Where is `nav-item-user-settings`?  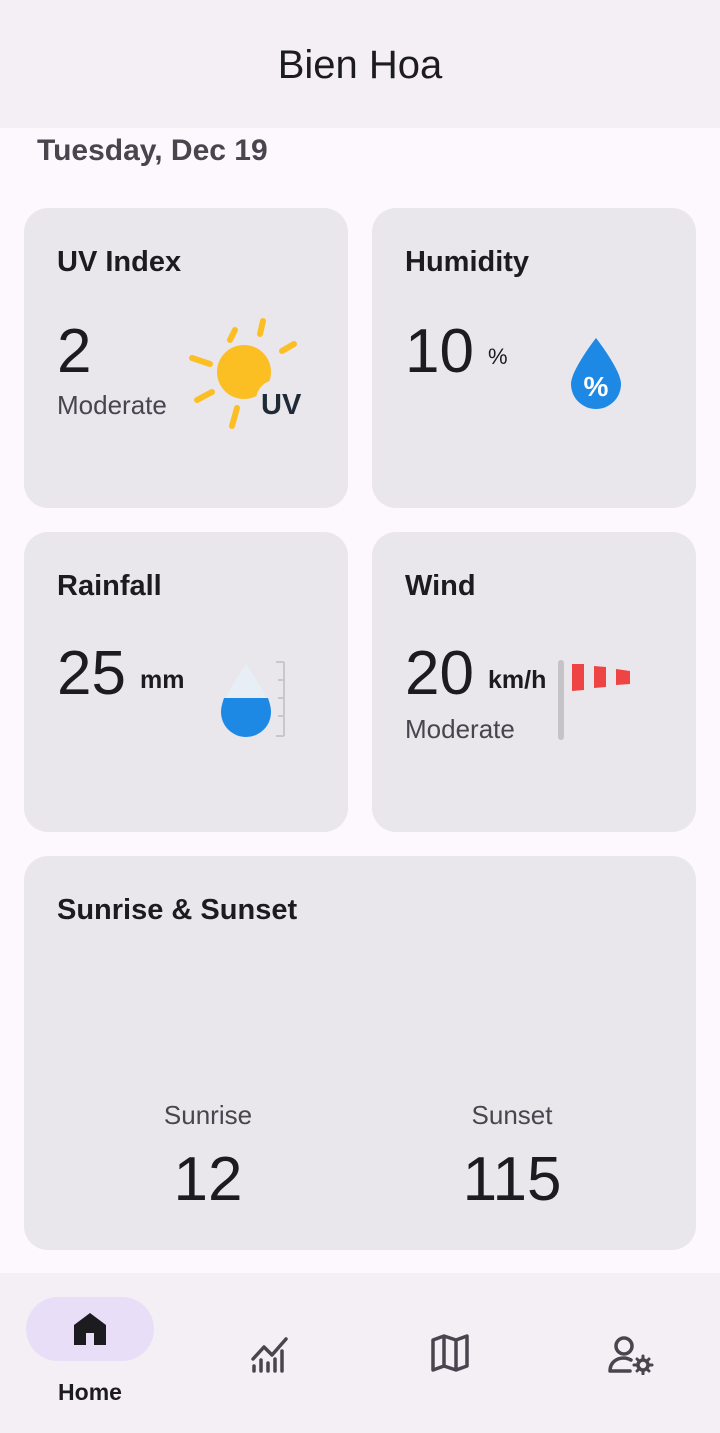
nav-item-user-settings is located at coordinates (630, 1353).